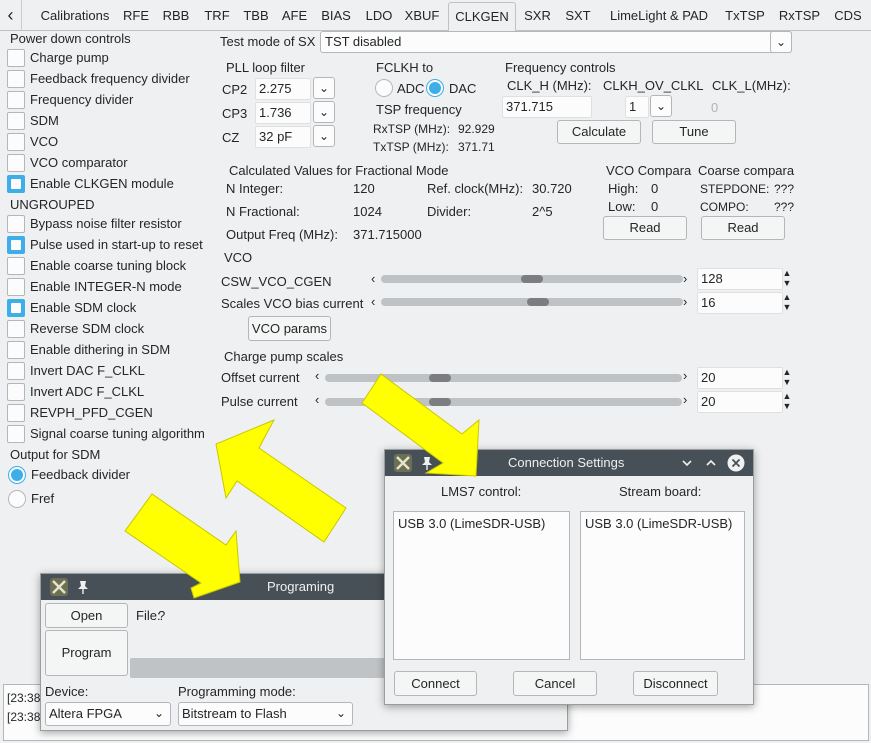 This screenshot has width=871, height=743. What do you see at coordinates (86, 653) in the screenshot?
I see `program-button: Program` at bounding box center [86, 653].